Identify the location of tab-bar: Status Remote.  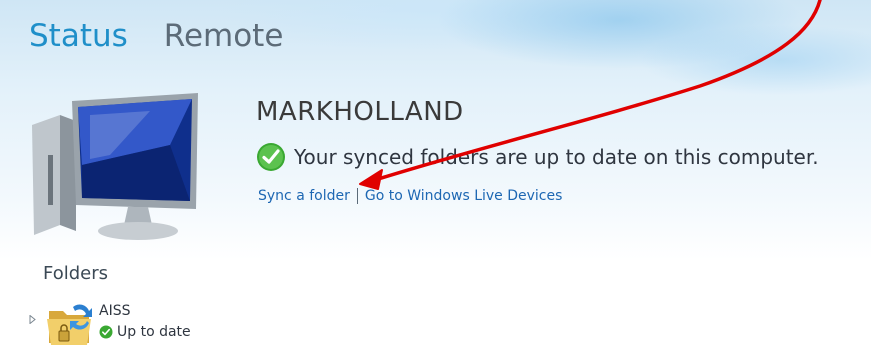
(156, 36).